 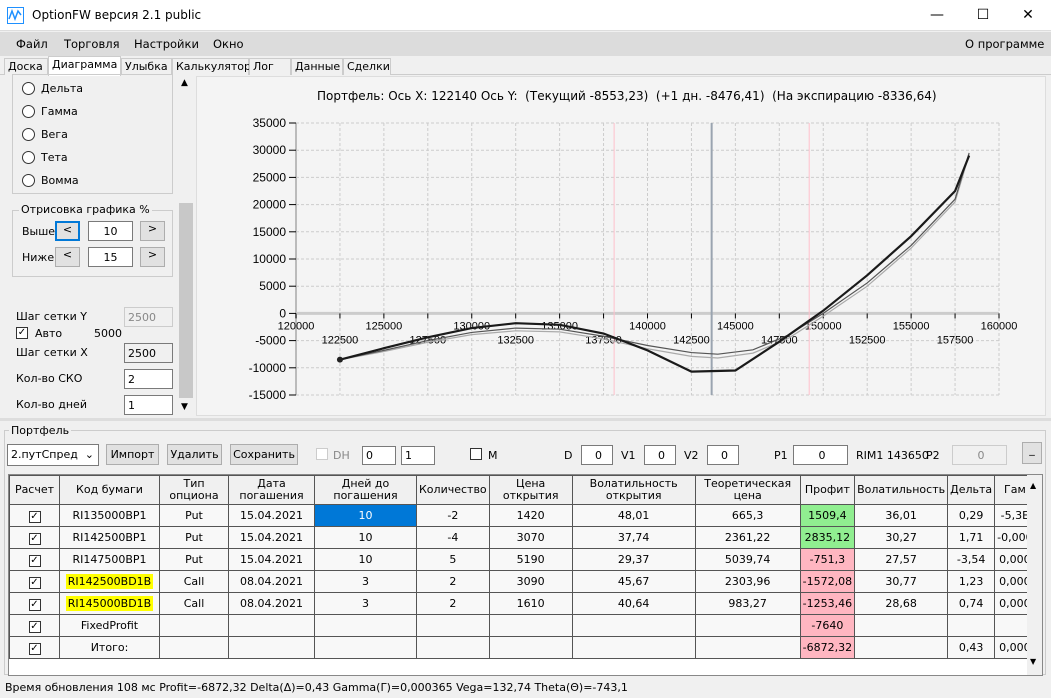 What do you see at coordinates (453, 515) in the screenshot?
I see `table-cell: -2` at bounding box center [453, 515].